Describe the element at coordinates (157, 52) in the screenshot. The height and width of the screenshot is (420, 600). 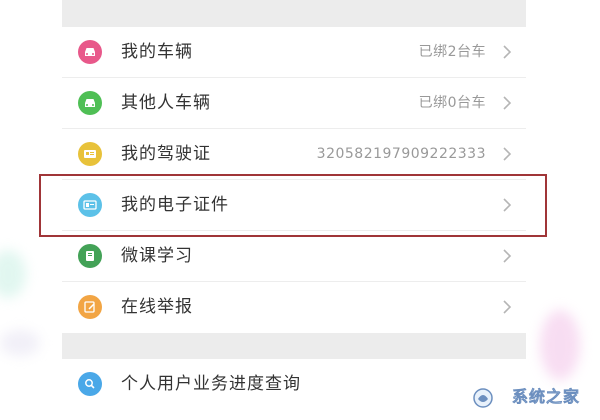
I see `menu-item-label: 我的车辆` at that location.